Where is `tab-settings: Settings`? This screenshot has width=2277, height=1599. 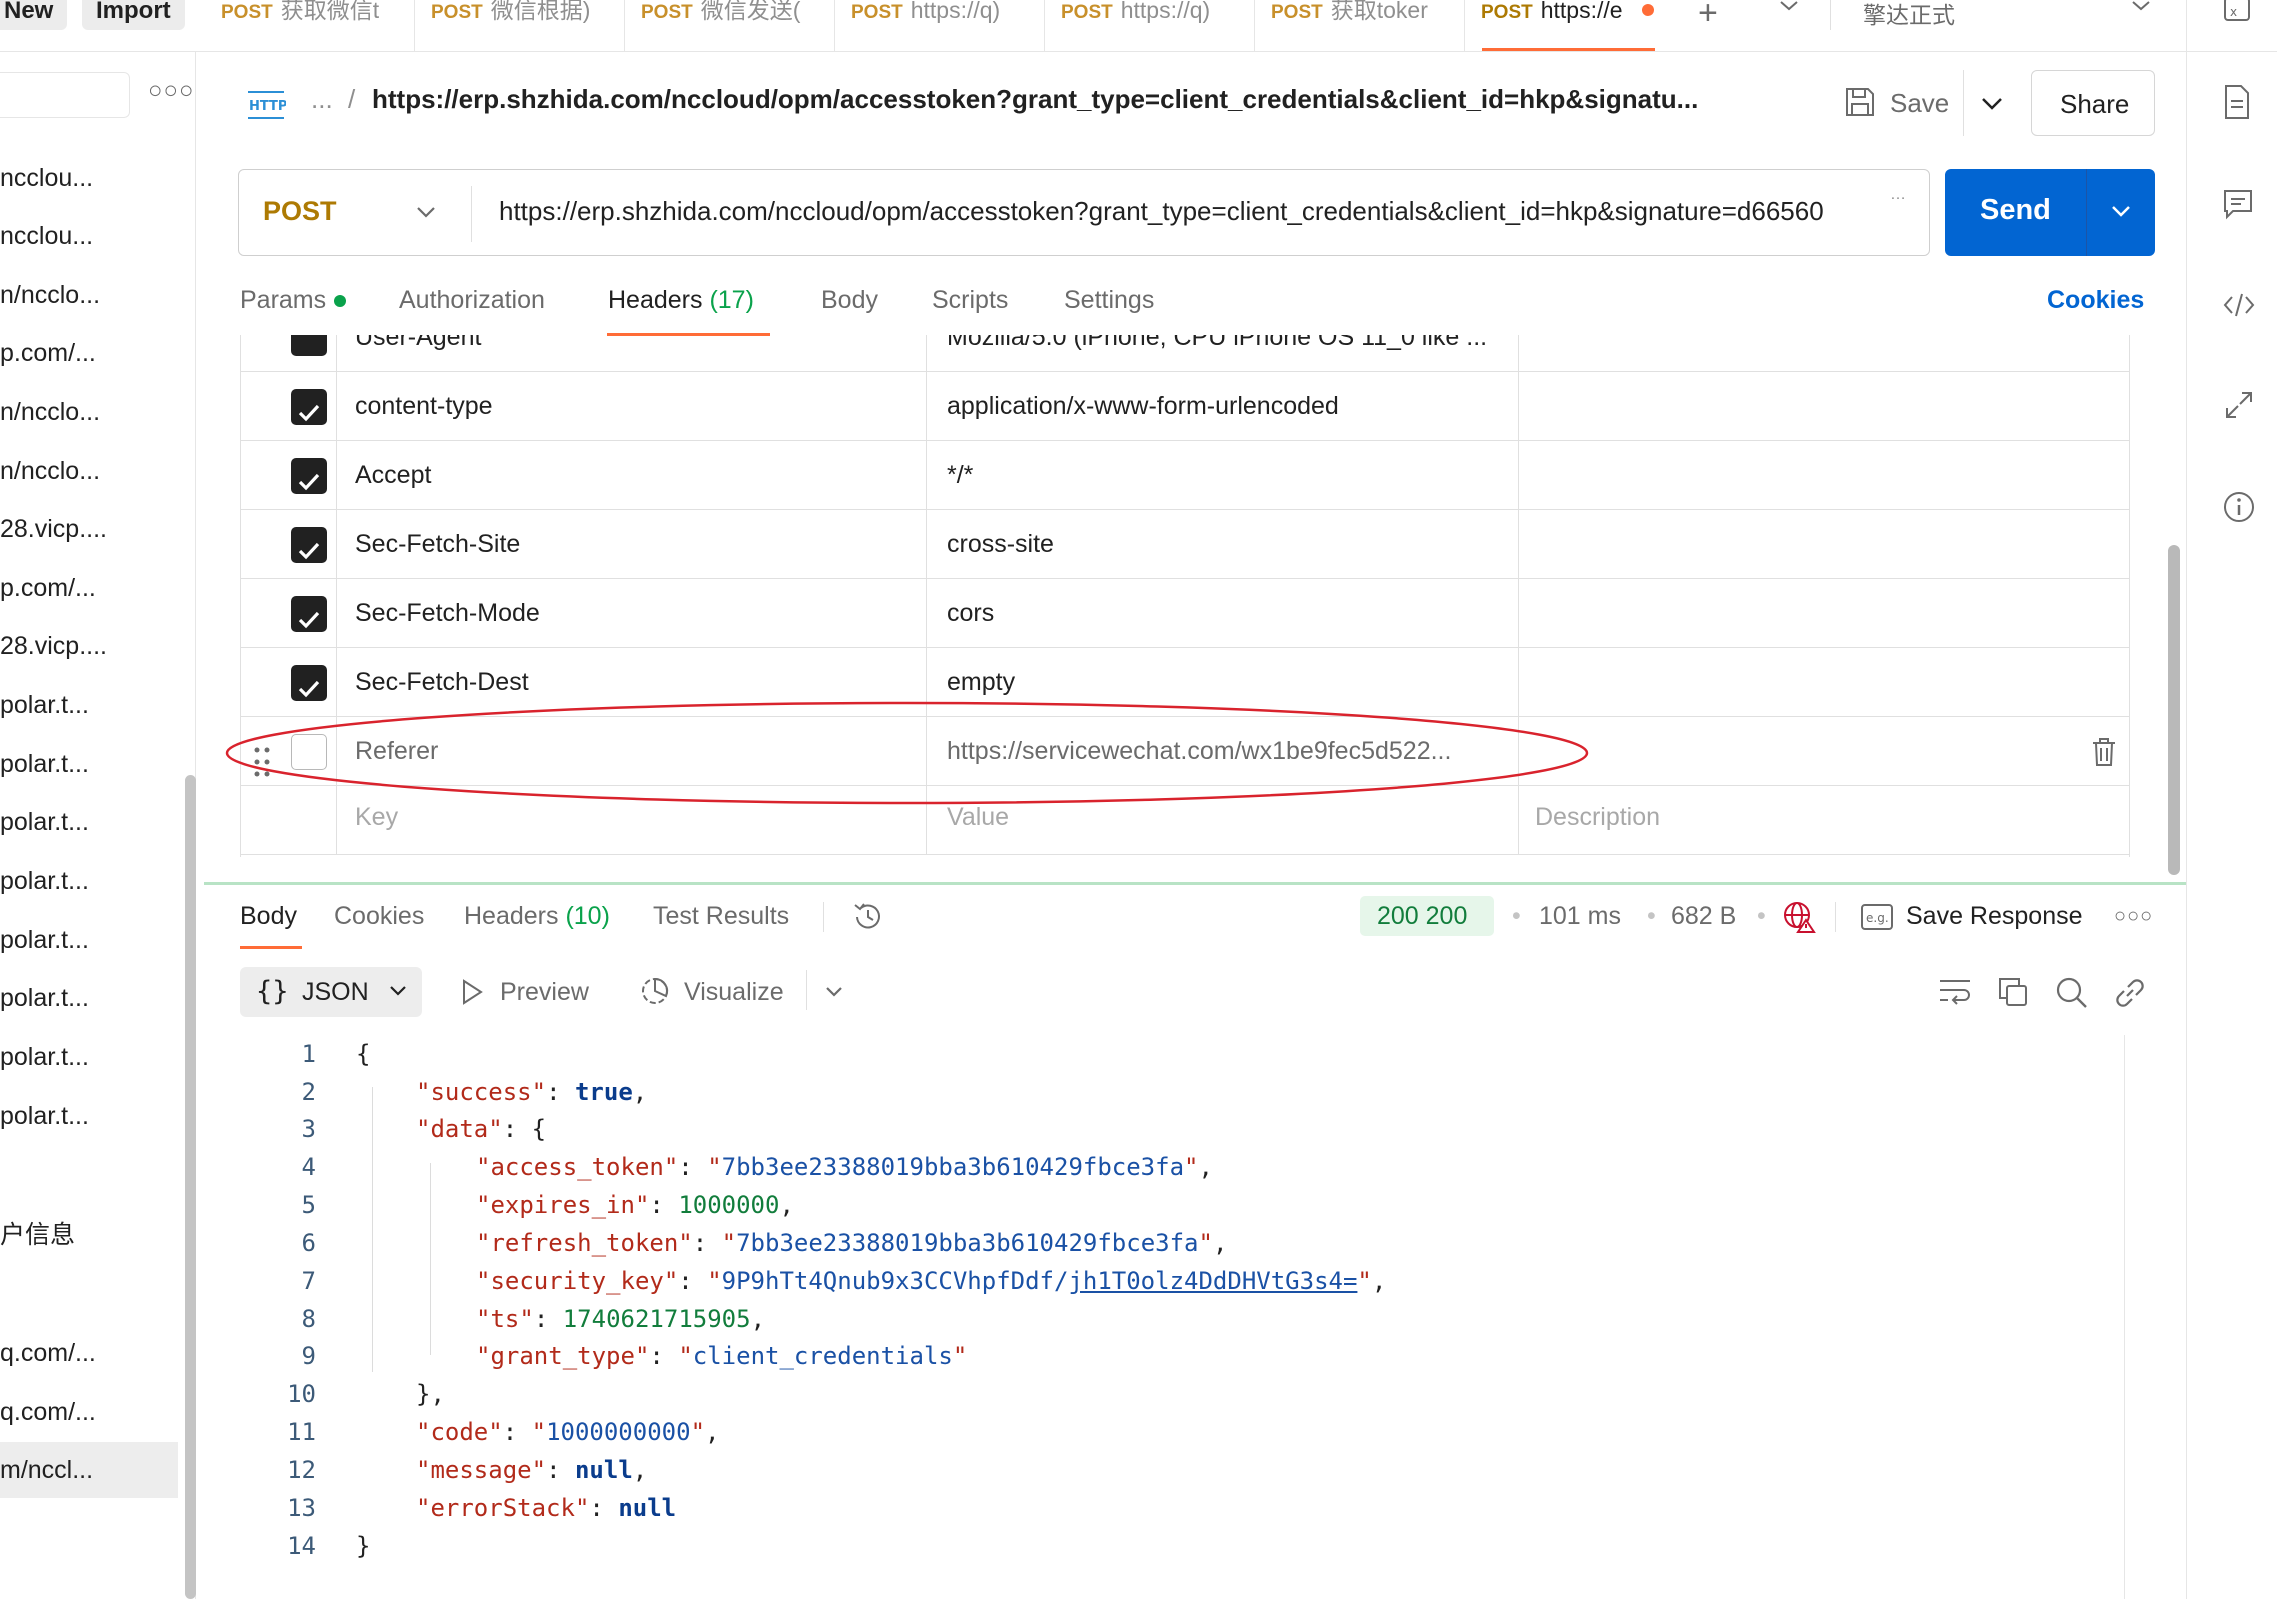 tab-settings: Settings is located at coordinates (1109, 300).